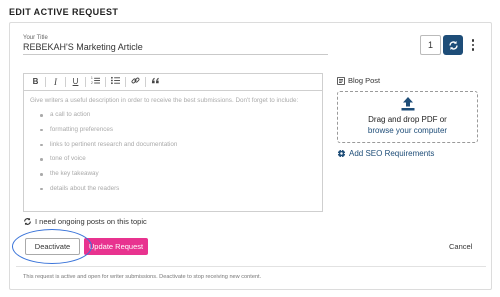  What do you see at coordinates (341, 153) in the screenshot?
I see `gear-icon` at bounding box center [341, 153].